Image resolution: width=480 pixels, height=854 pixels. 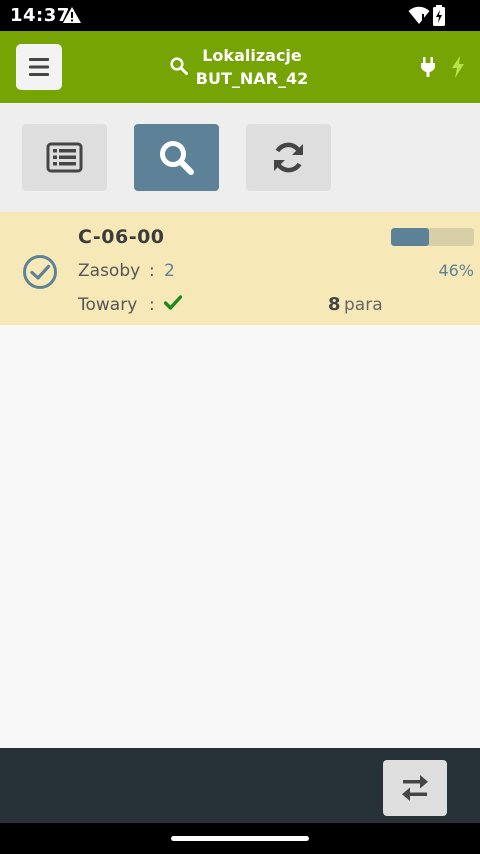 I want to click on refresh-icon, so click(x=288, y=157).